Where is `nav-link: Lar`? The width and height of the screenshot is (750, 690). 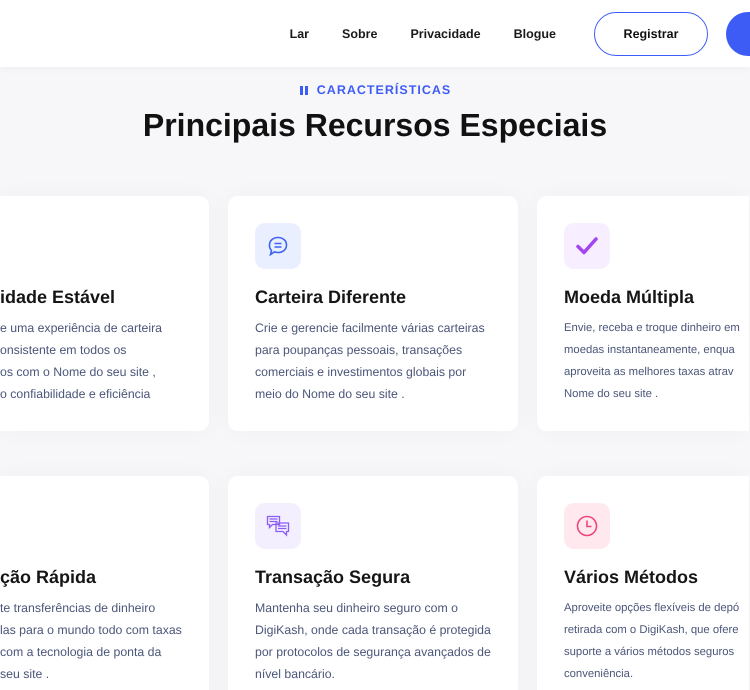
nav-link: Lar is located at coordinates (300, 33).